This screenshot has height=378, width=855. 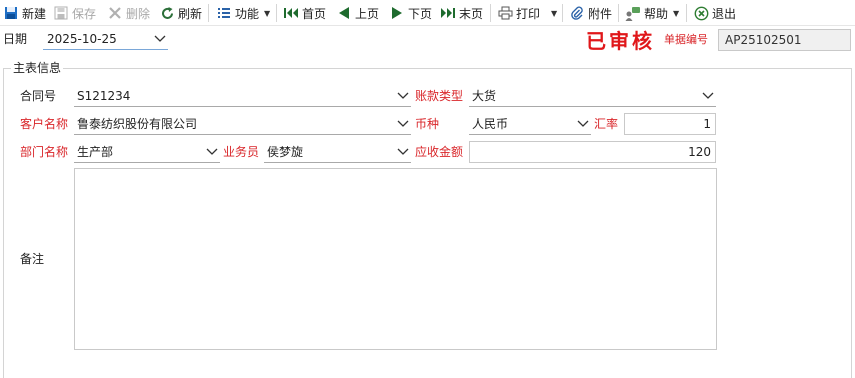 I want to click on last-page-label: 末页, so click(x=471, y=13).